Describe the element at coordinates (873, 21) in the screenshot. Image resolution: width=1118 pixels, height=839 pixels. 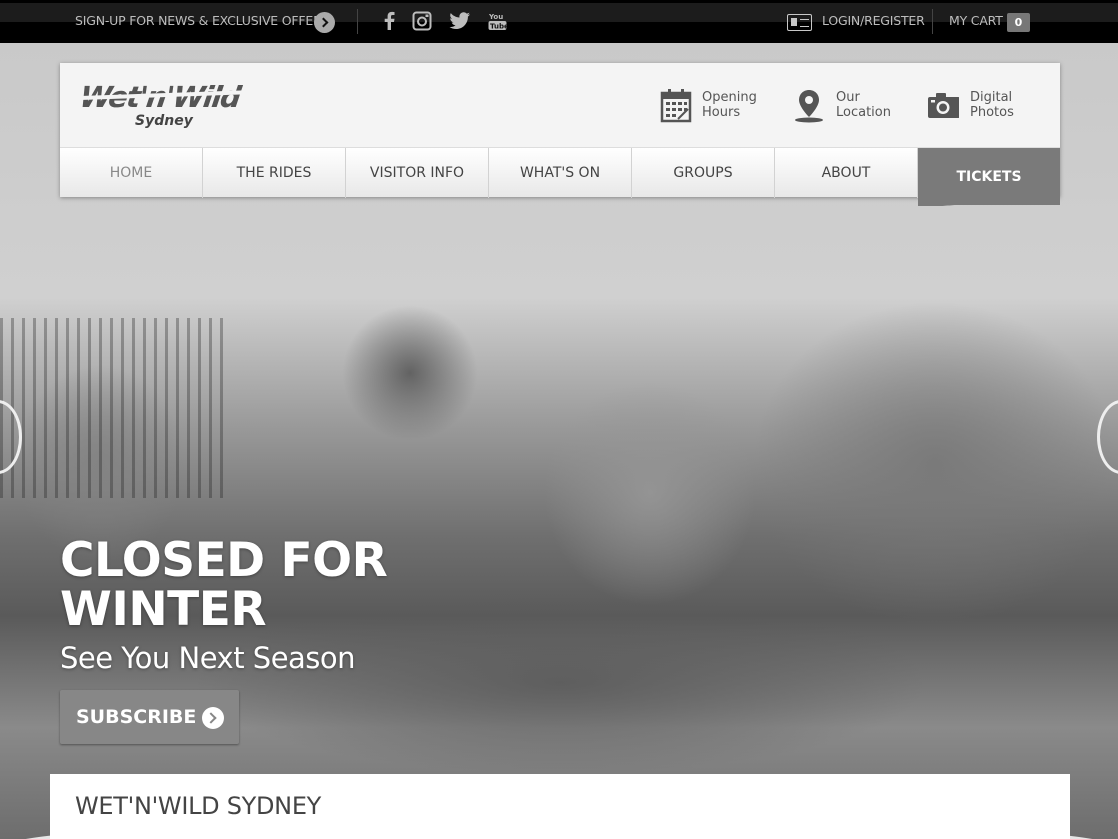
I see `login-register-link: LOGIN/REGISTER` at that location.